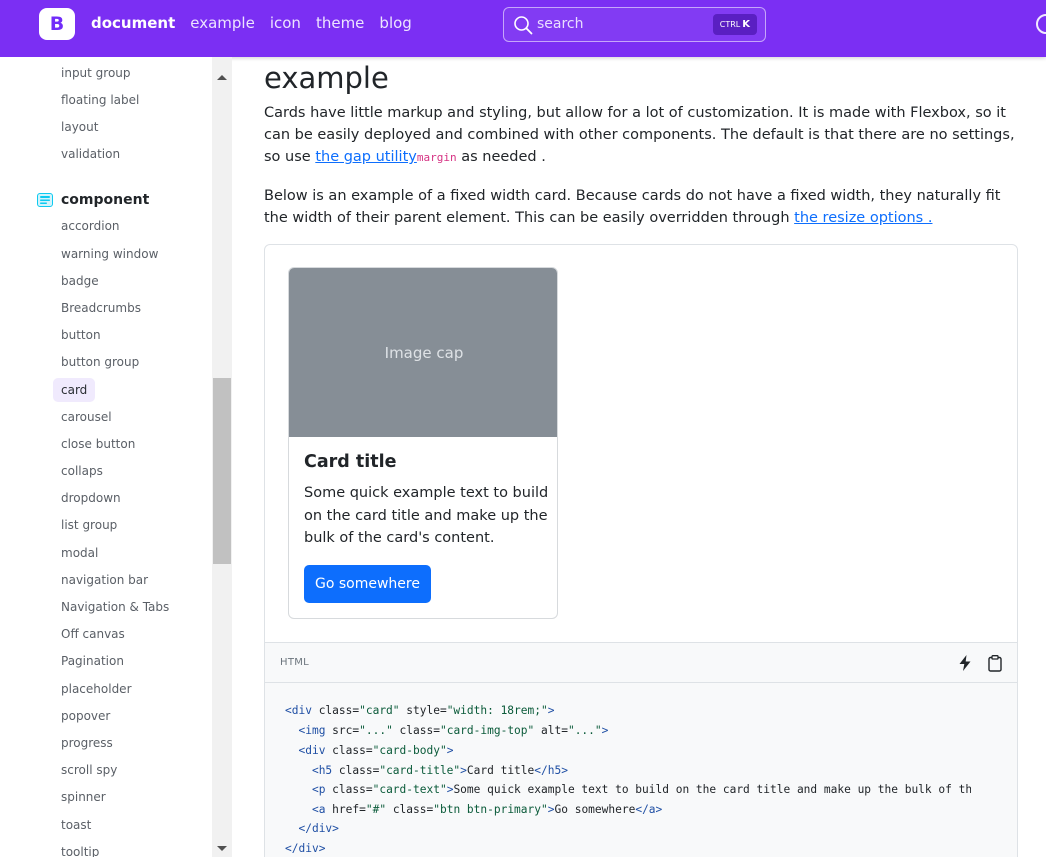 Image resolution: width=1046 pixels, height=857 pixels. What do you see at coordinates (96, 689) in the screenshot?
I see `sidebar-item-placeholder: placeholder` at bounding box center [96, 689].